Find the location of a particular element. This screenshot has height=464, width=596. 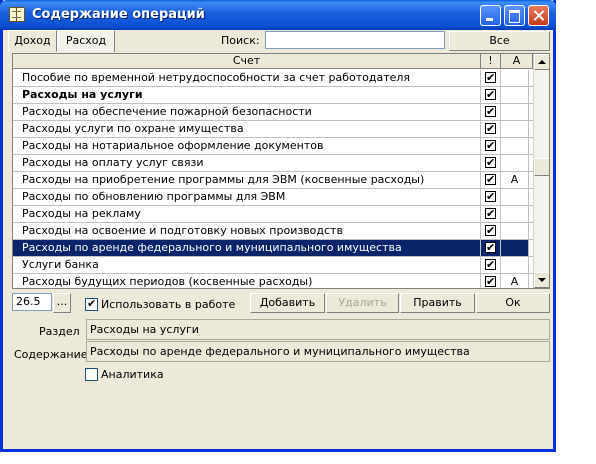

account-name-cell: Расходы на оплату услуг связи is located at coordinates (247, 163).